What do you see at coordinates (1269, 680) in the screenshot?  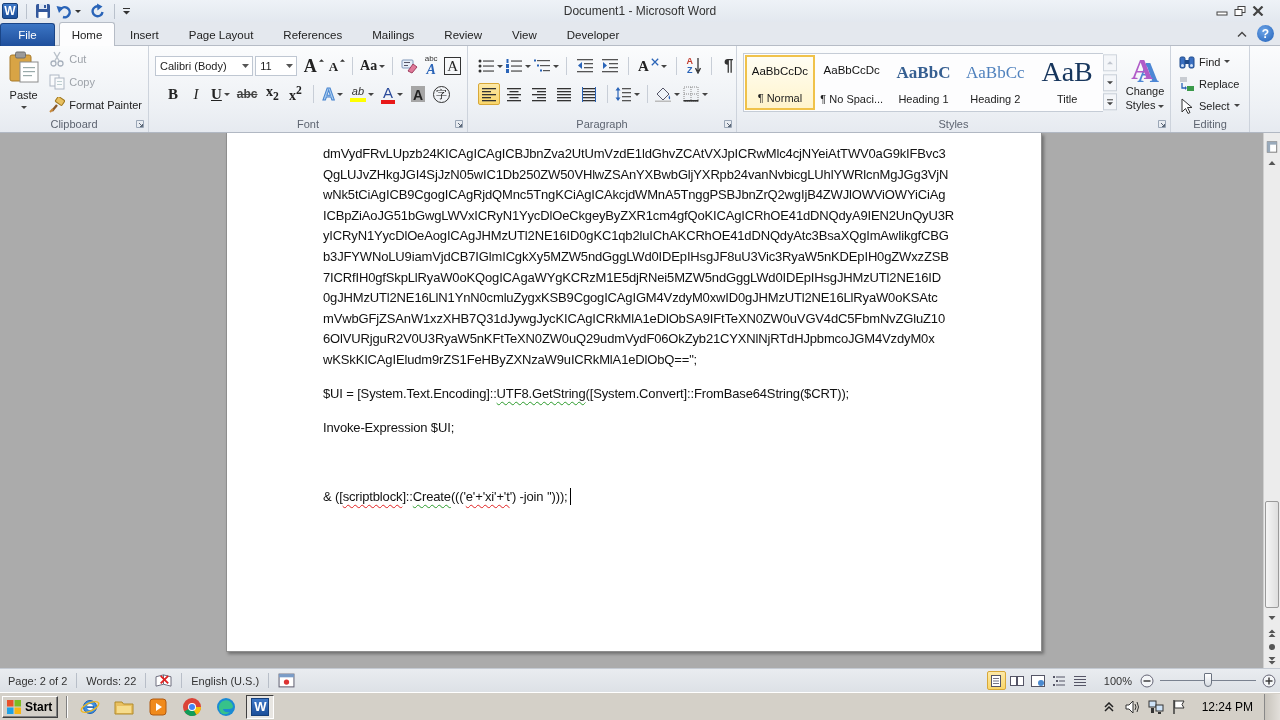 I see `zoom-in-icon` at bounding box center [1269, 680].